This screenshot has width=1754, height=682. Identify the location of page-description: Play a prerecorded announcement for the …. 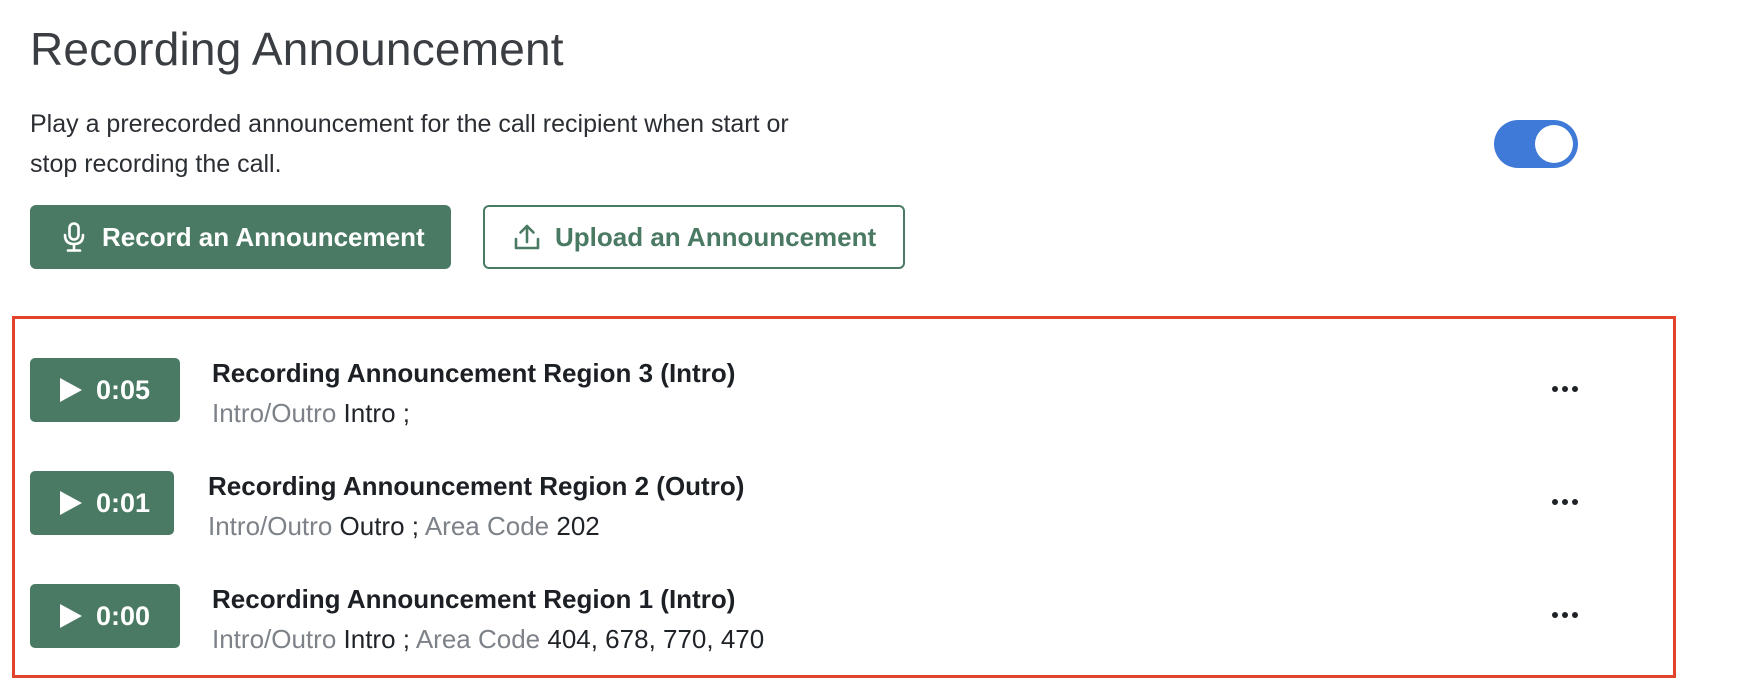
(409, 144).